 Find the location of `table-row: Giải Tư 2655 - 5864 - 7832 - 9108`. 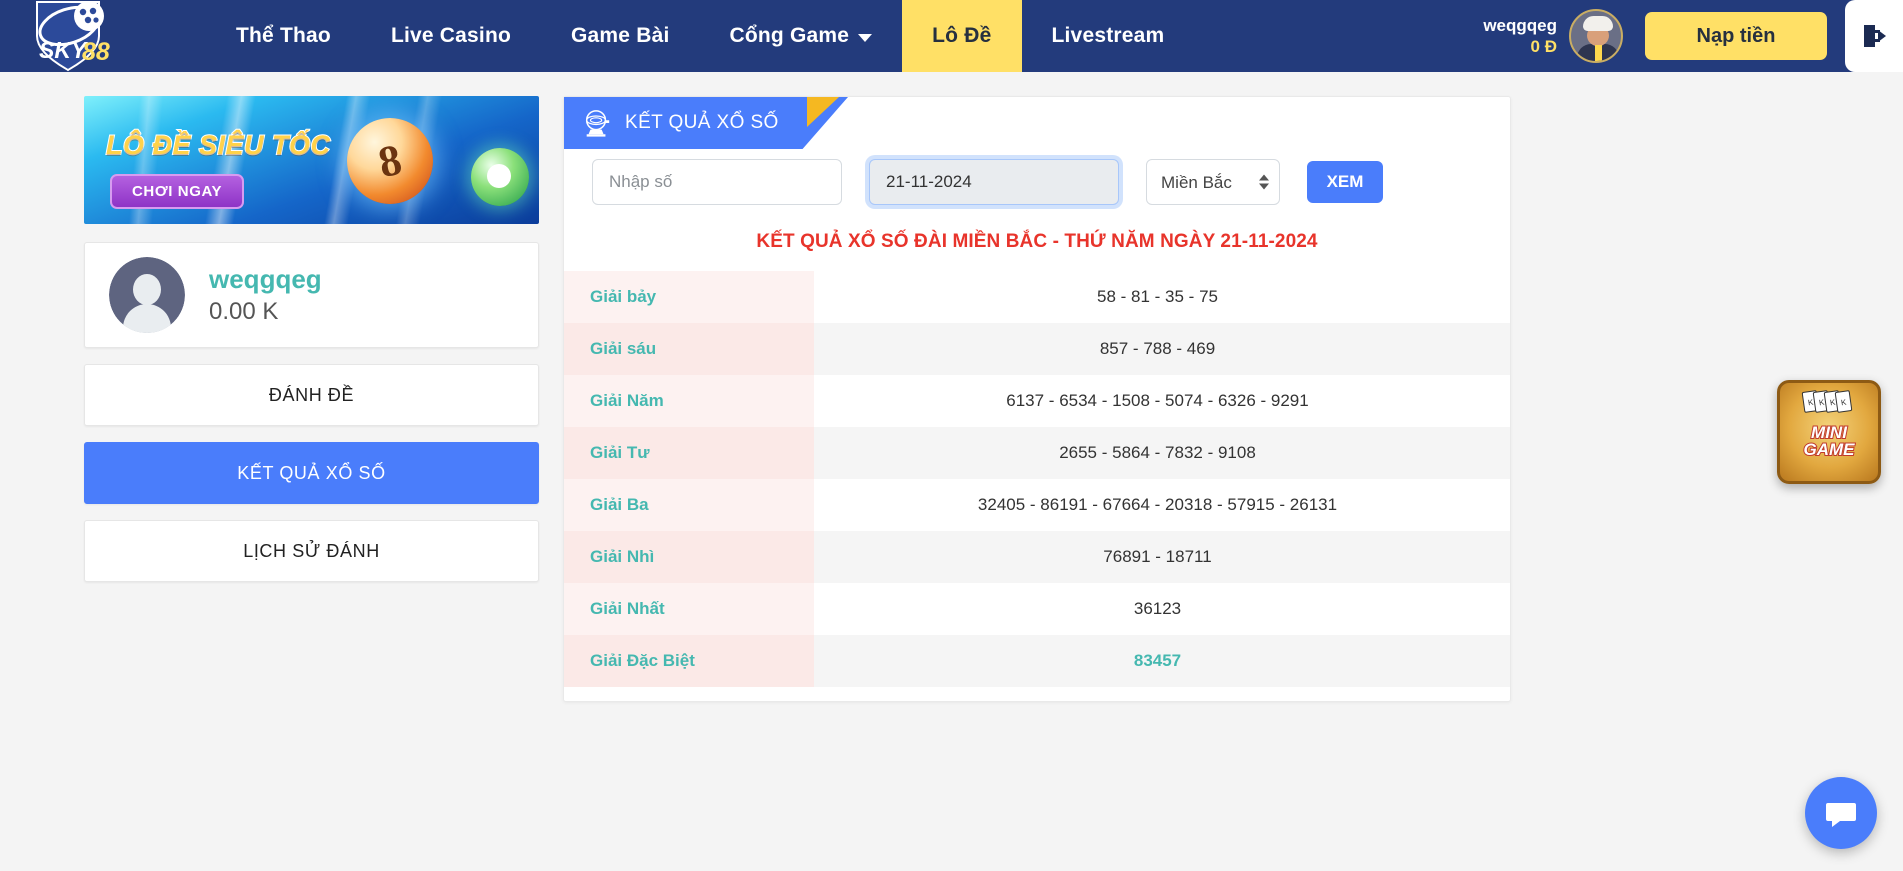

table-row: Giải Tư 2655 - 5864 - 7832 - 9108 is located at coordinates (1037, 453).